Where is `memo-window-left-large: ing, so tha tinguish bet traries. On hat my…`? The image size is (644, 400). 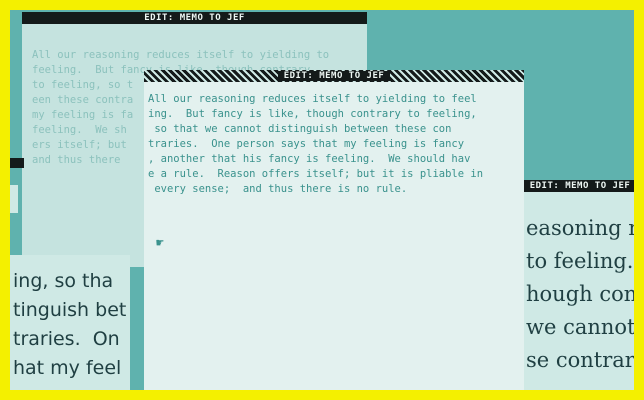 memo-window-left-large: ing, so tha tinguish bet traries. On hat my… is located at coordinates (70, 322).